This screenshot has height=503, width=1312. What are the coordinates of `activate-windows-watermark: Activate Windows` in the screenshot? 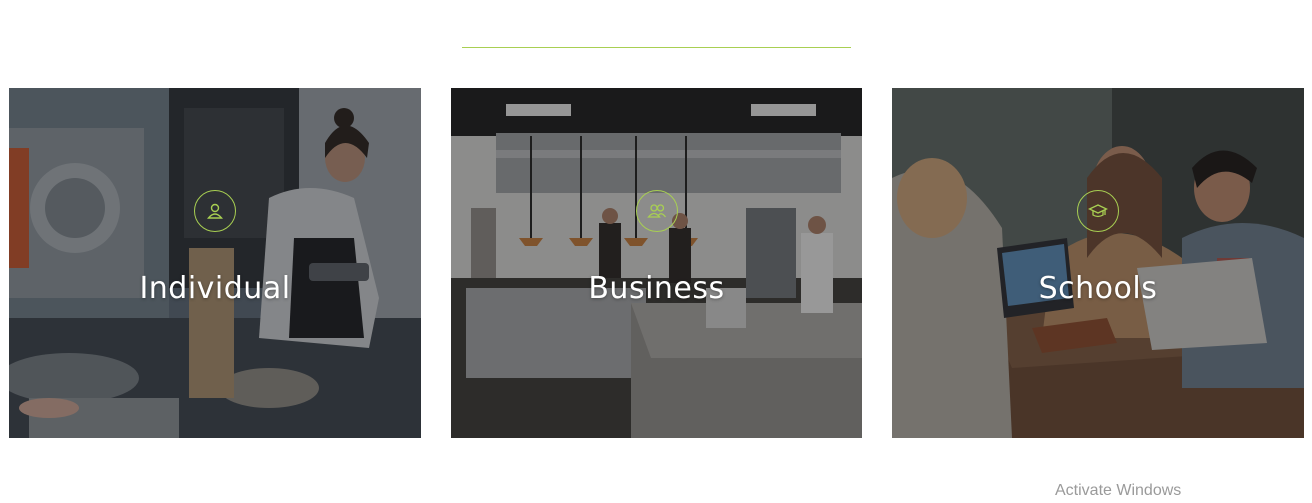 It's located at (1118, 490).